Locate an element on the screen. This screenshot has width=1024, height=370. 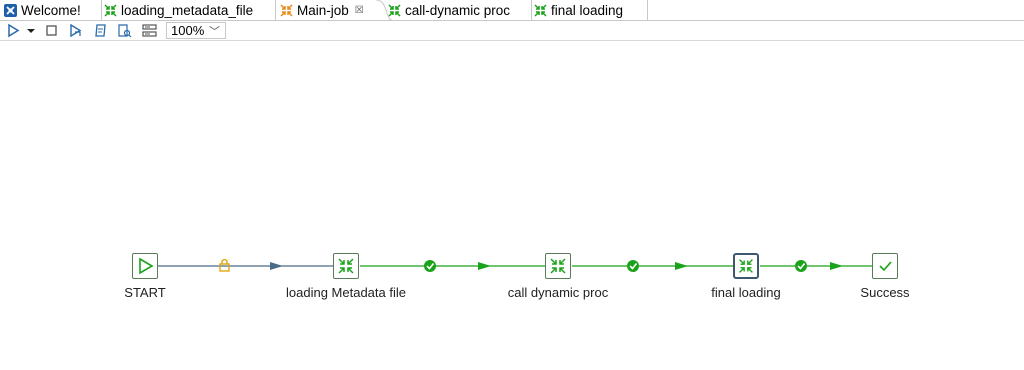
job-links is located at coordinates (515, 265).